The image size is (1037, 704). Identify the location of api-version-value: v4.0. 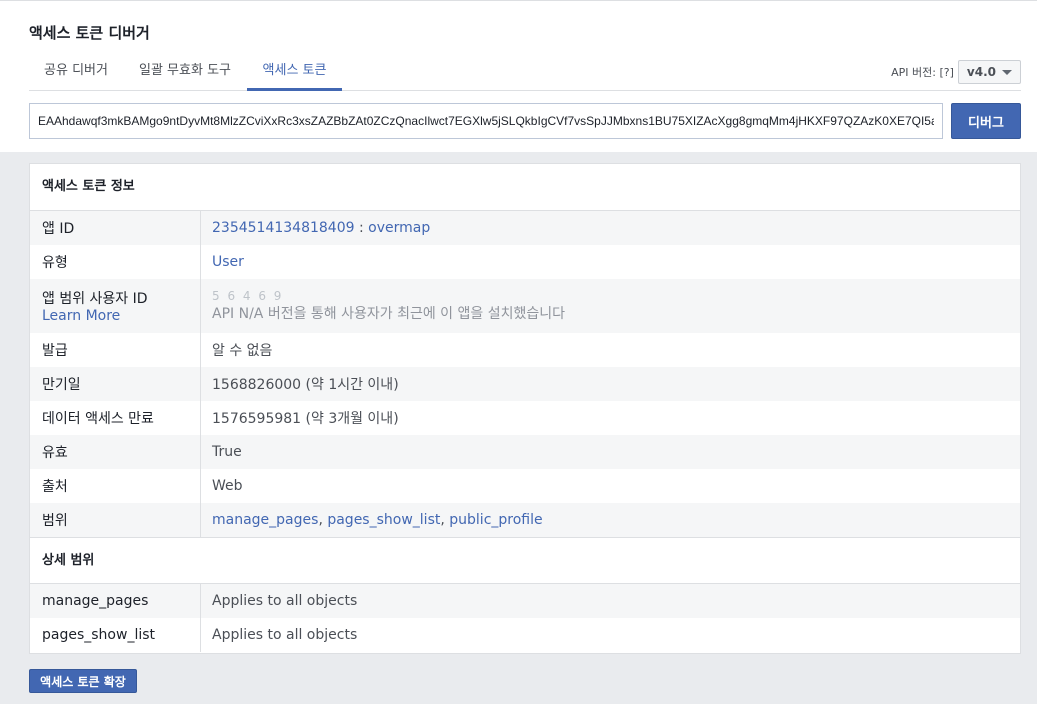
(981, 72).